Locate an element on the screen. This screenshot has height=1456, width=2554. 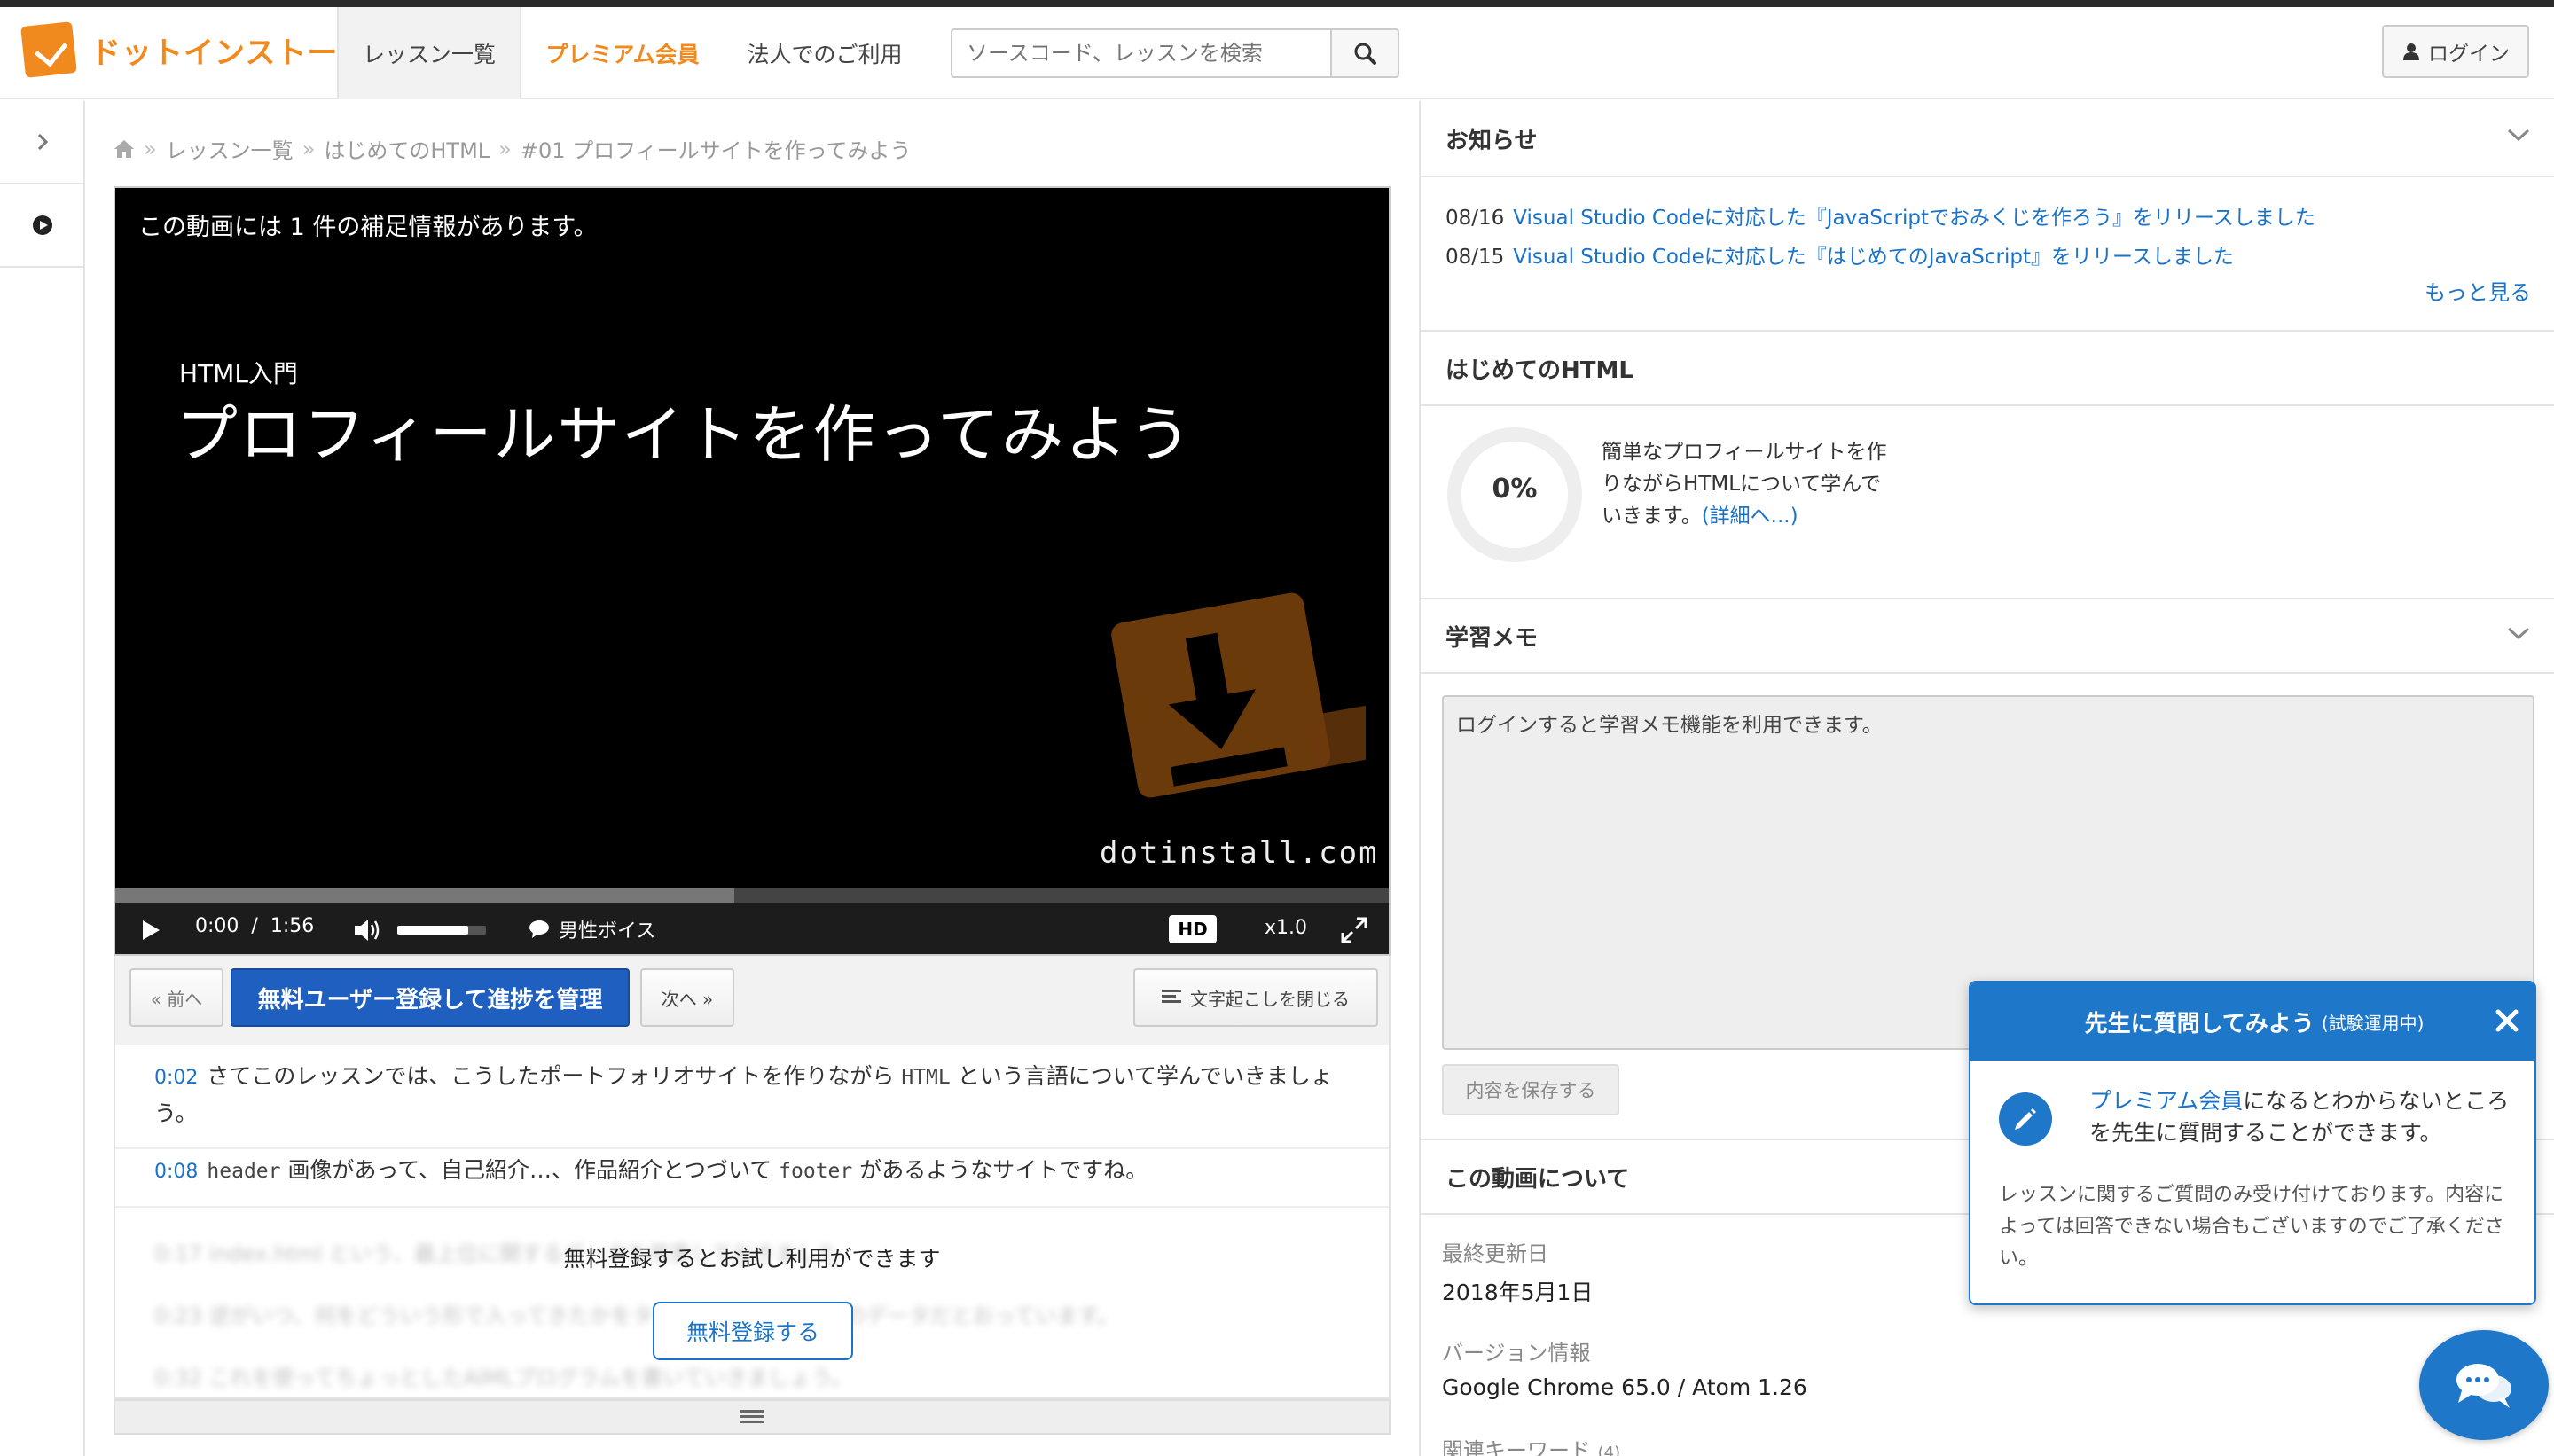
video-title: プロフィールサイトを作ってみよう is located at coordinates (685, 434).